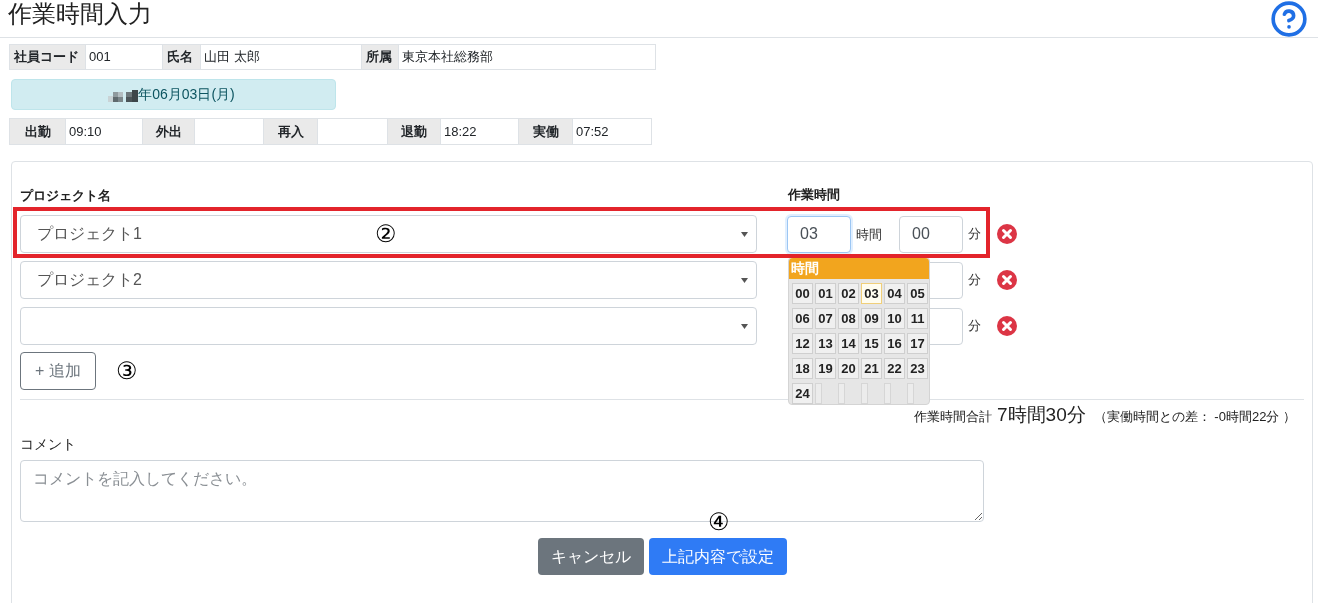 Image resolution: width=1318 pixels, height=603 pixels. What do you see at coordinates (65, 195) in the screenshot?
I see `column-heading: プロジェクト名` at bounding box center [65, 195].